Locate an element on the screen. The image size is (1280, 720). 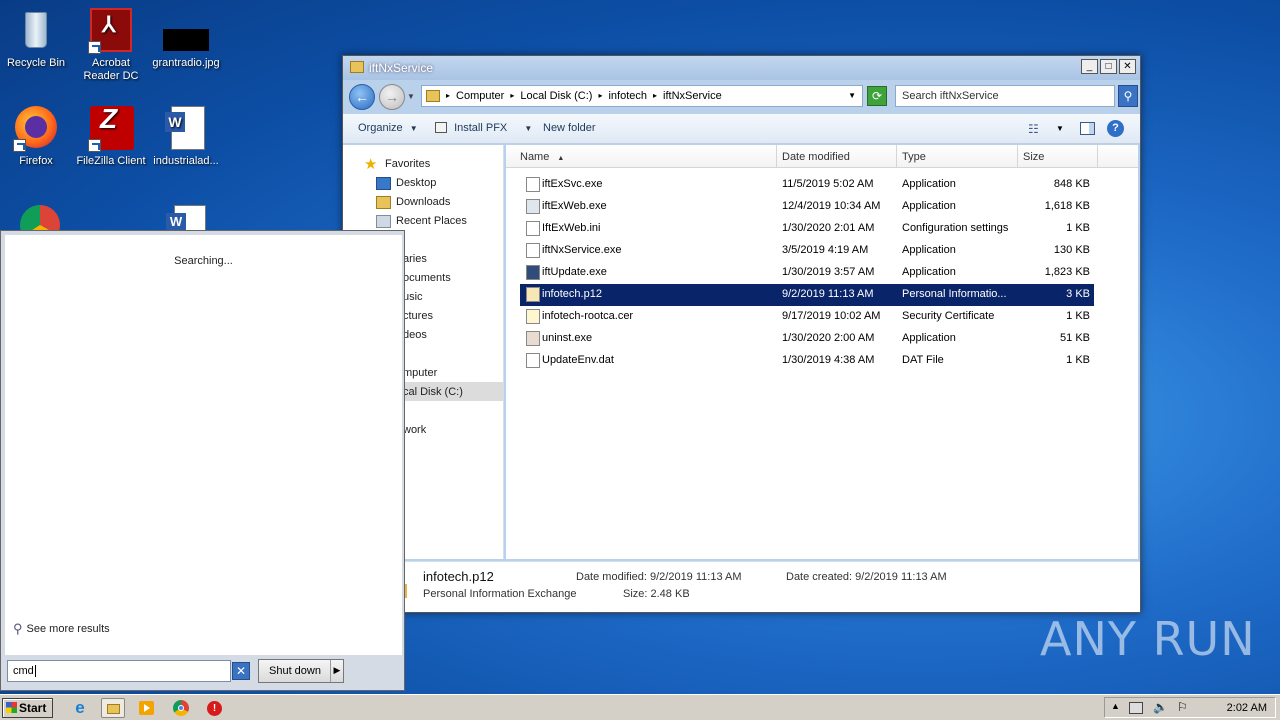
desktop-icon-recycle-bin: Recycle Bin is located at coordinates (38, 39).